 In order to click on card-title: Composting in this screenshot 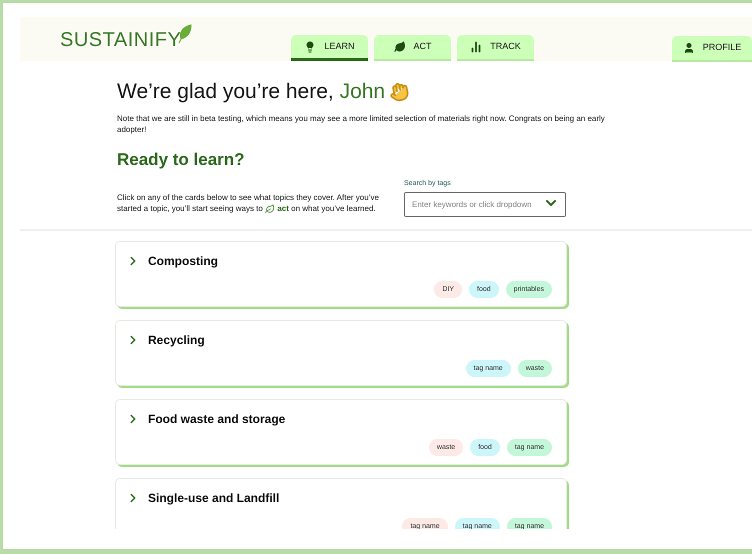, I will do `click(183, 261)`.